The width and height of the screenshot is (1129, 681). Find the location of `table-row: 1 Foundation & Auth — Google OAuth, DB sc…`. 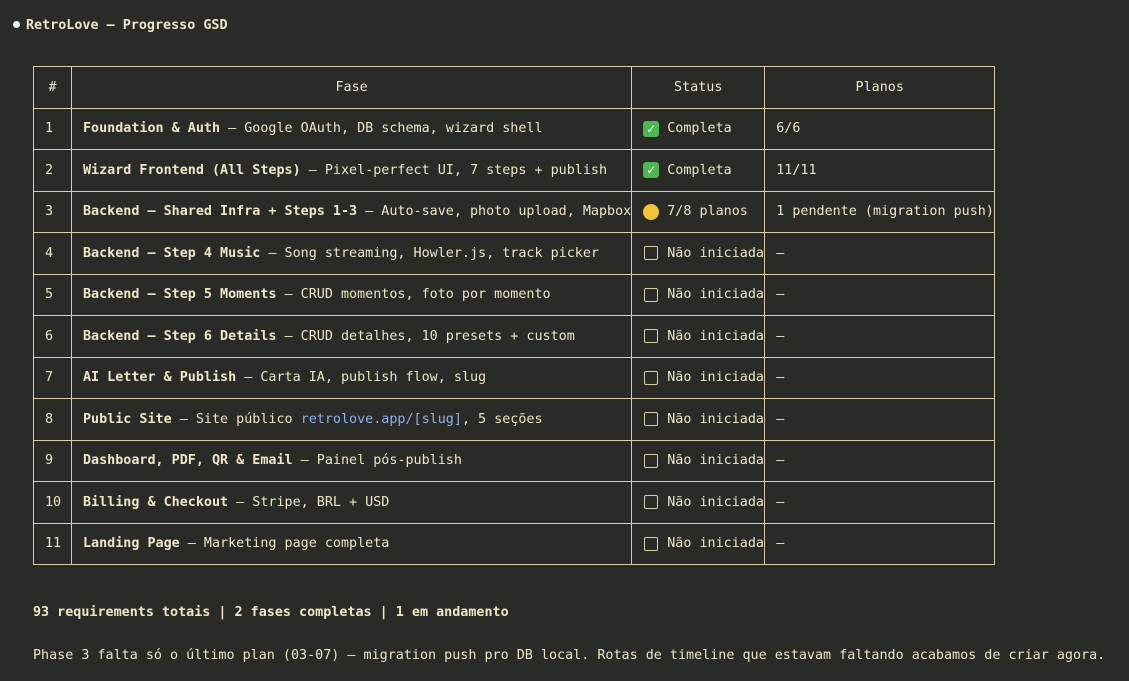

table-row: 1 Foundation & Auth — Google OAuth, DB sc… is located at coordinates (514, 128).